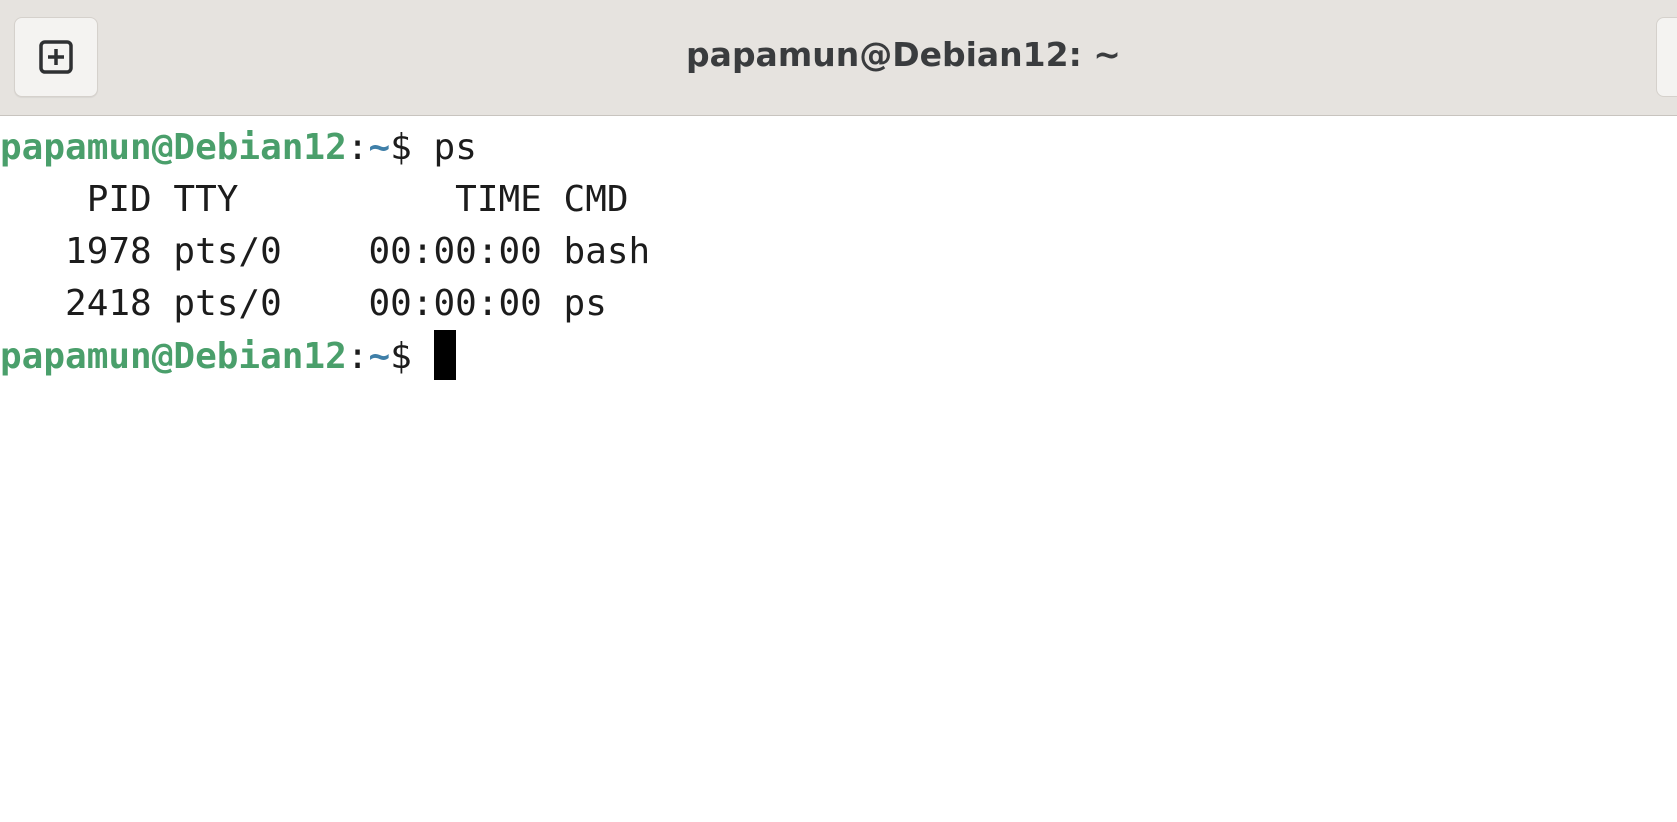 Image resolution: width=1677 pixels, height=822 pixels. Describe the element at coordinates (303, 303) in the screenshot. I see `output-row: 2418 pts/0 00:00:00 ps` at that location.